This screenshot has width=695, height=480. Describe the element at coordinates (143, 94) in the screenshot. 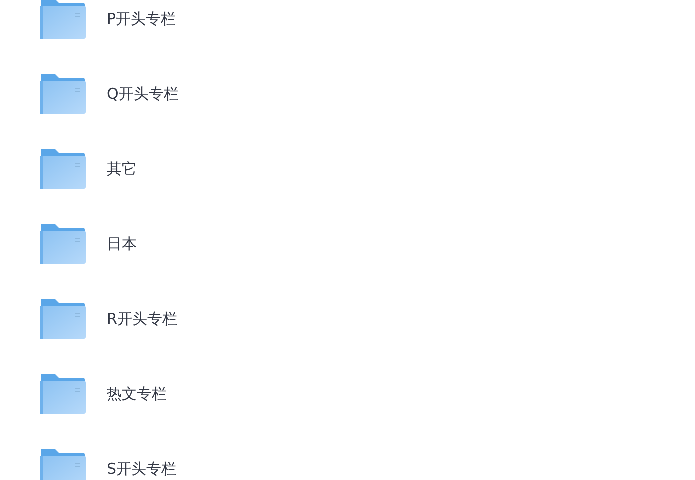

I see `folder-name: Q开头专栏` at that location.